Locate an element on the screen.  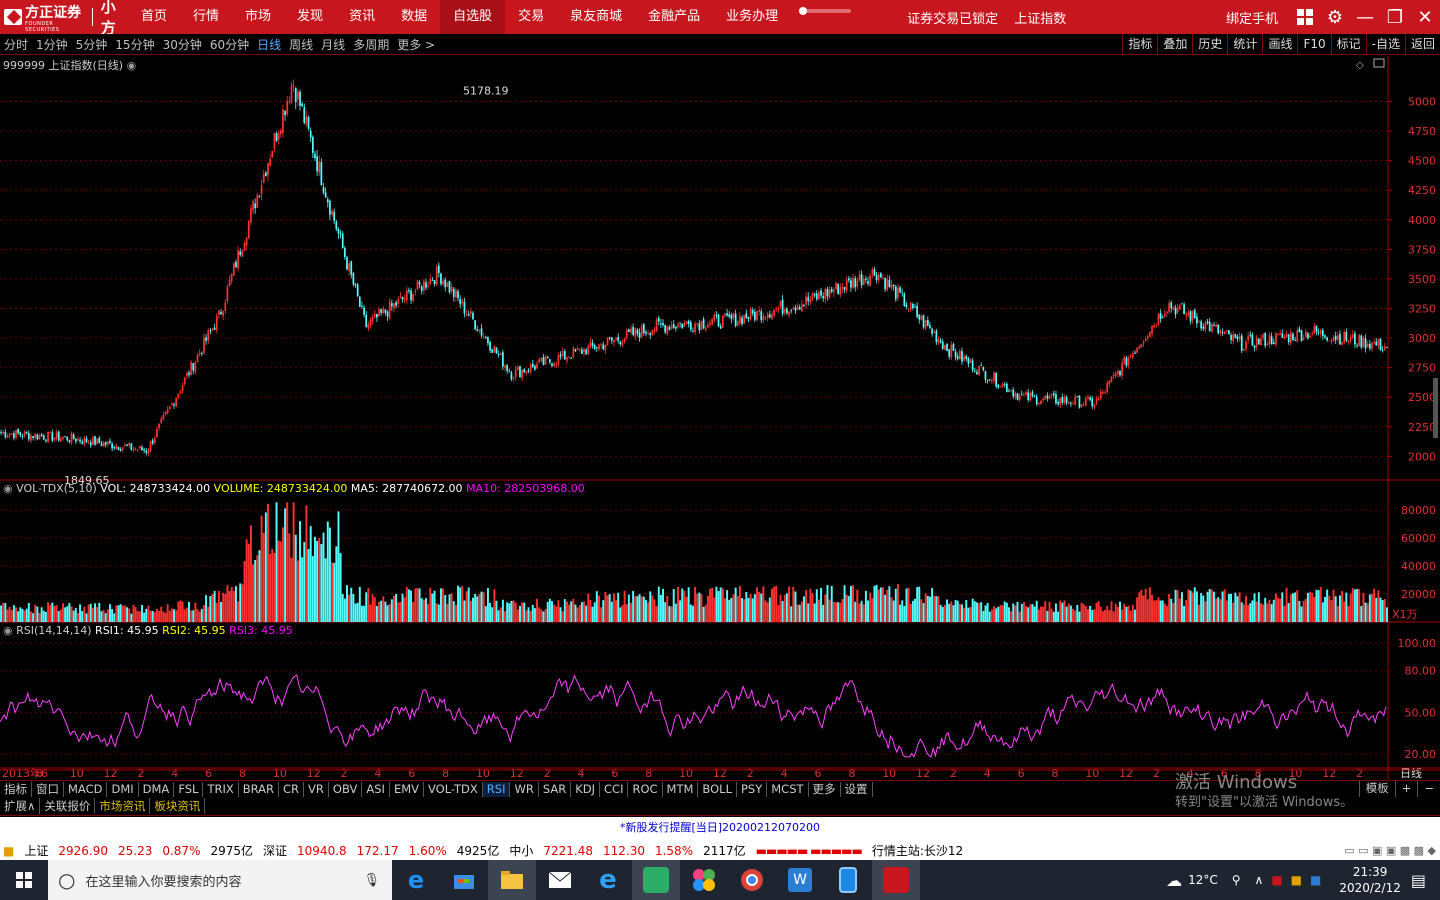
indicator-tab: CR is located at coordinates (292, 789).